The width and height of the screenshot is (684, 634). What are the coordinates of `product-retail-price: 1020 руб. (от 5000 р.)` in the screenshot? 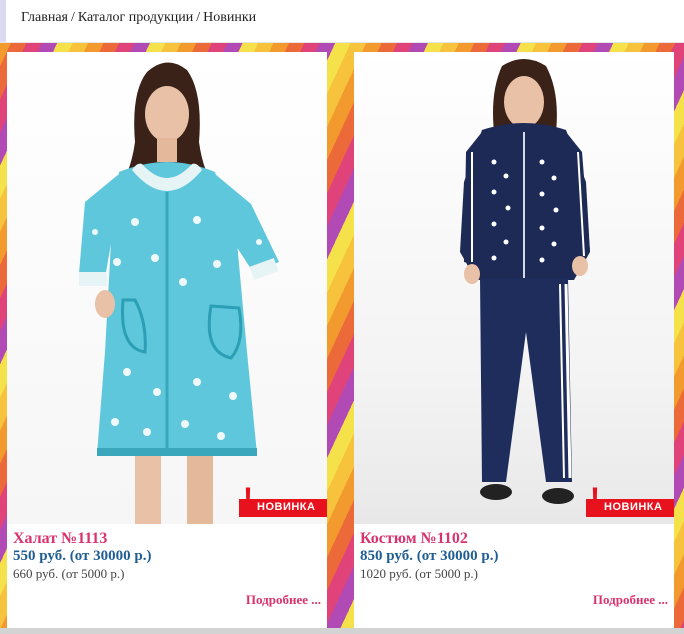 It's located at (419, 573).